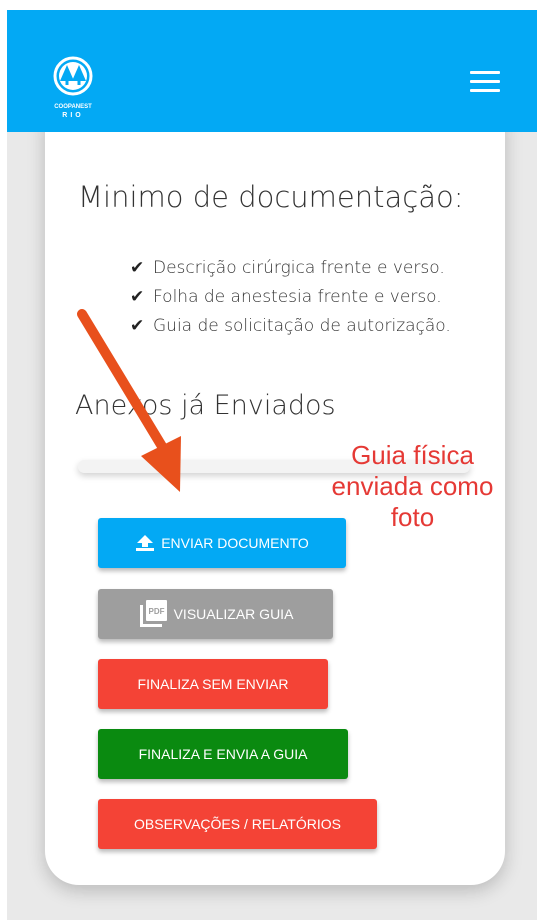 The image size is (537, 920). Describe the element at coordinates (272, 71) in the screenshot. I see `app-header: COOPANEST RIO` at that location.